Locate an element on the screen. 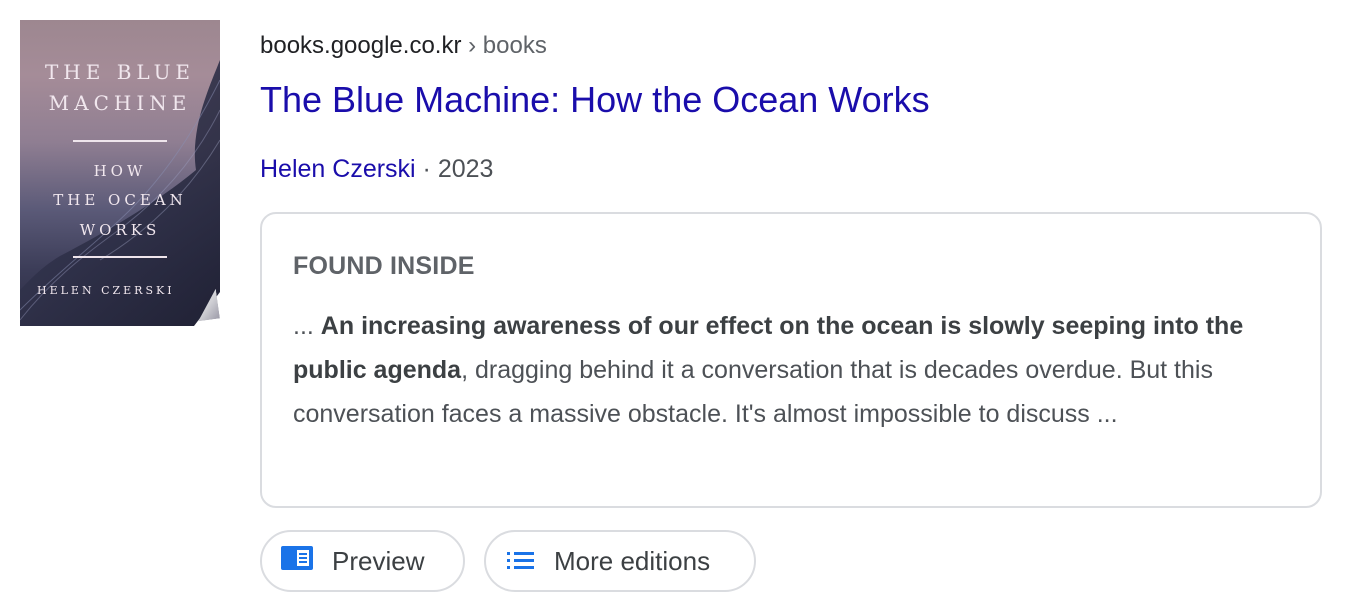 This screenshot has width=1346, height=616. found-inside-label: FOUND INSIDE is located at coordinates (384, 266).